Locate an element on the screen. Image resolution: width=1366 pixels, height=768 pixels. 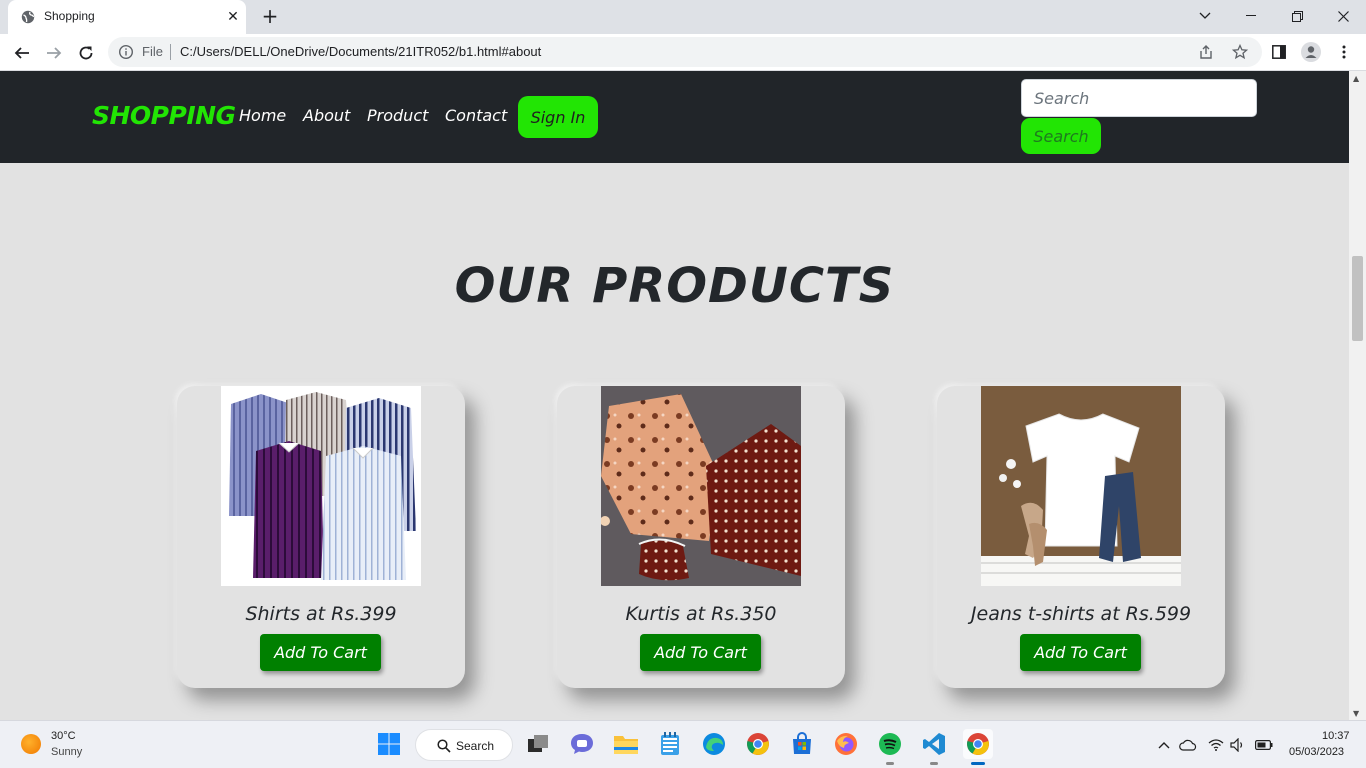
task-view-icon is located at coordinates (538, 744).